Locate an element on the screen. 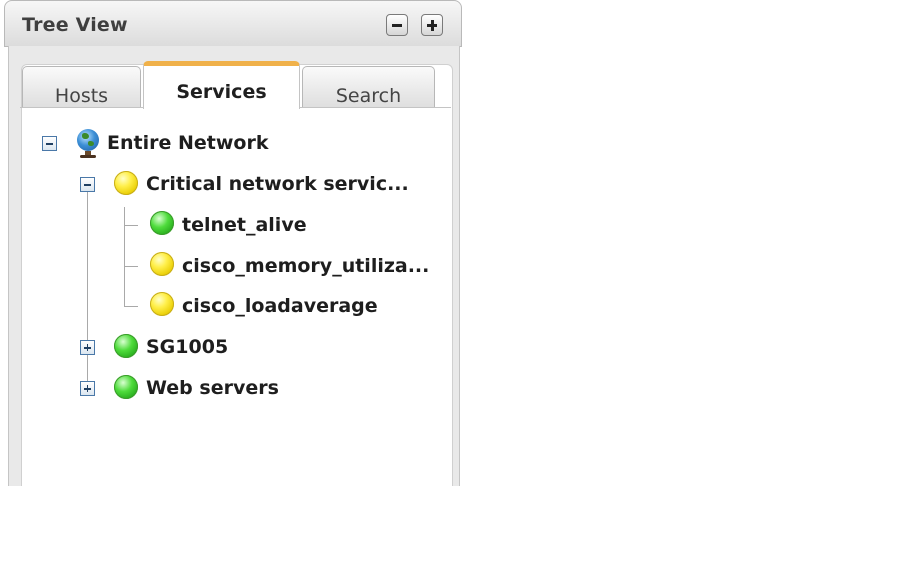  tab-hosts: Hosts is located at coordinates (81, 87).